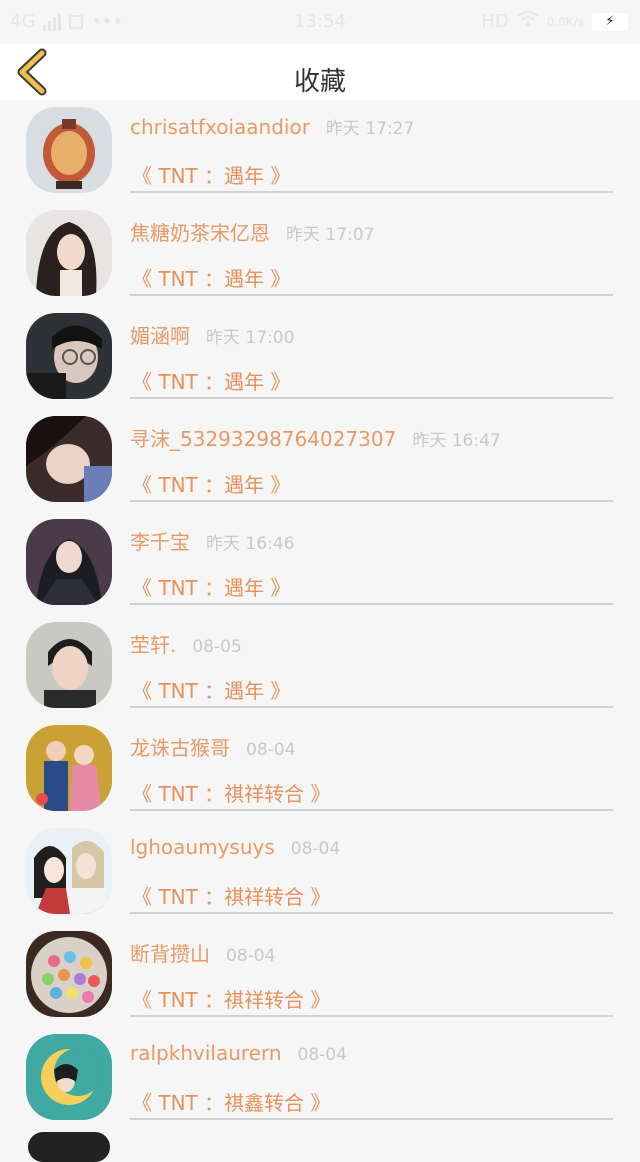 The width and height of the screenshot is (640, 1162). Describe the element at coordinates (370, 129) in the screenshot. I see `timestamp: 昨天 17:27` at that location.